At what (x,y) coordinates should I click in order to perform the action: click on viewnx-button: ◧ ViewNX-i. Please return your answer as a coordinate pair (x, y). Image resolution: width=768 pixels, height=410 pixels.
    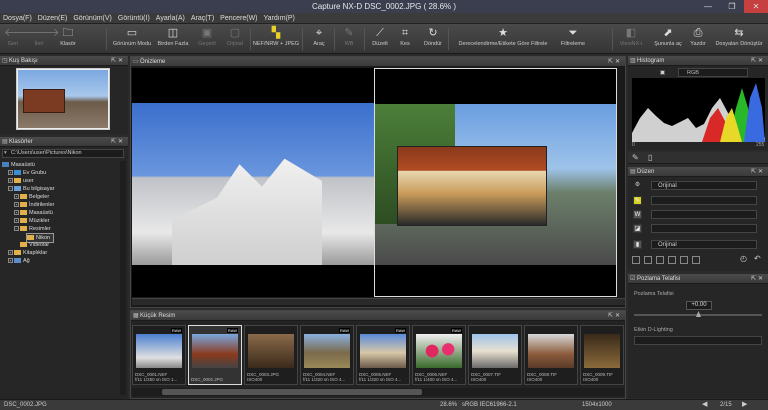
    Looking at the image, I should click on (631, 39).